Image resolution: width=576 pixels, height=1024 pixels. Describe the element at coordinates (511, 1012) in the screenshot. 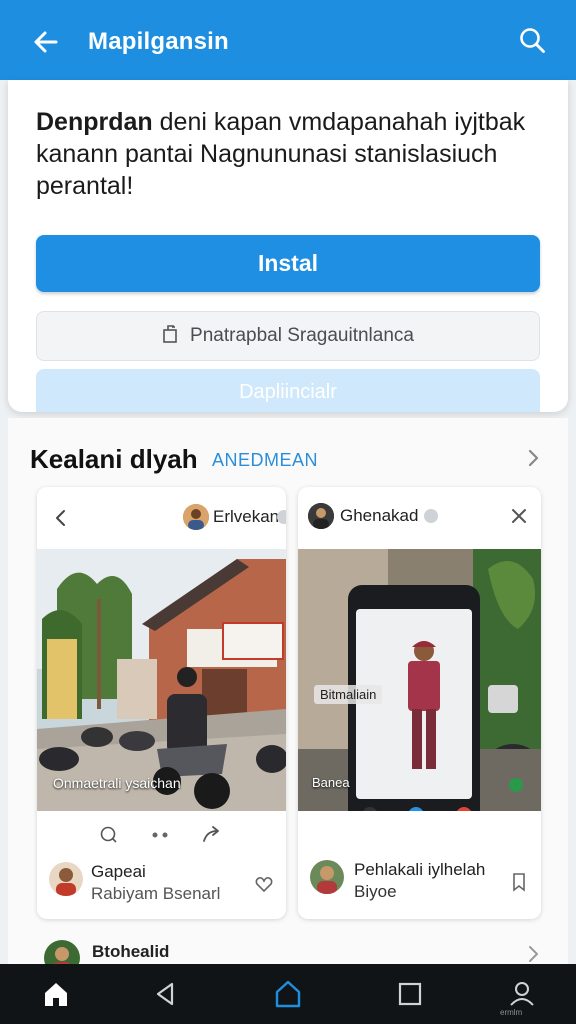

I see `profile-label: ermlm` at that location.